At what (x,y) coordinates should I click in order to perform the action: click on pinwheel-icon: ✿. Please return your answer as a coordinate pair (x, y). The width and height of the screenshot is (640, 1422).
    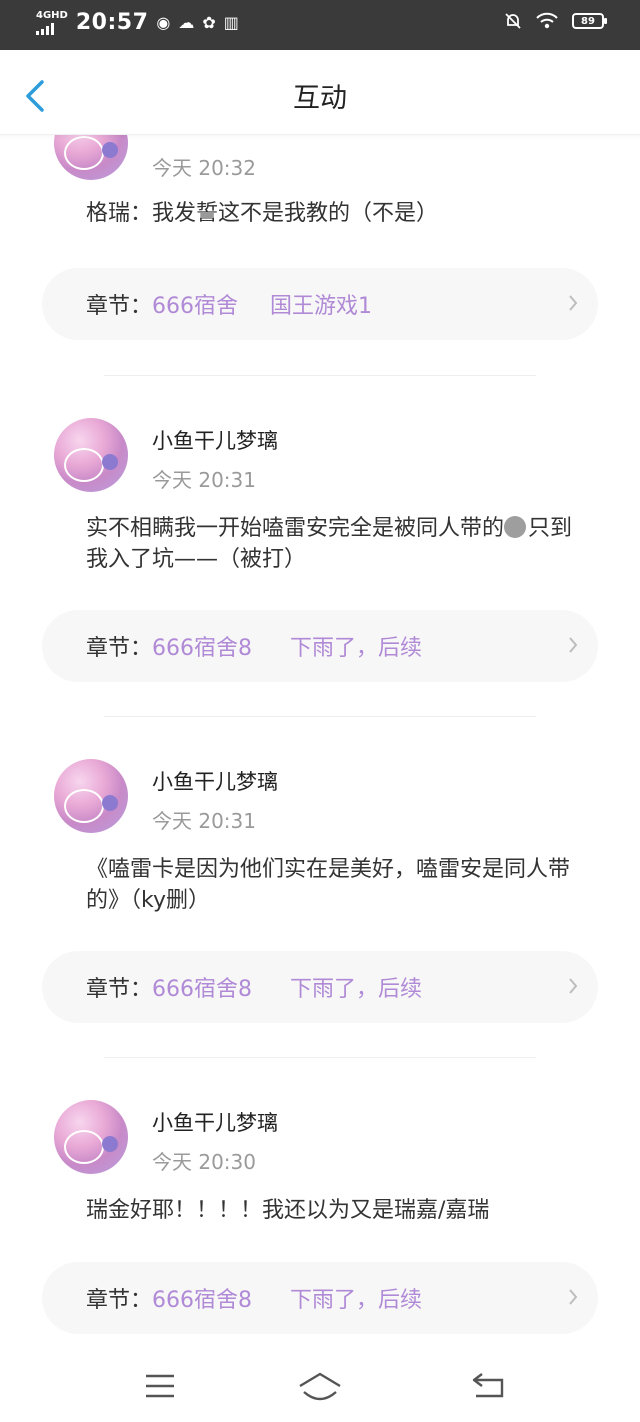
    Looking at the image, I should click on (209, 22).